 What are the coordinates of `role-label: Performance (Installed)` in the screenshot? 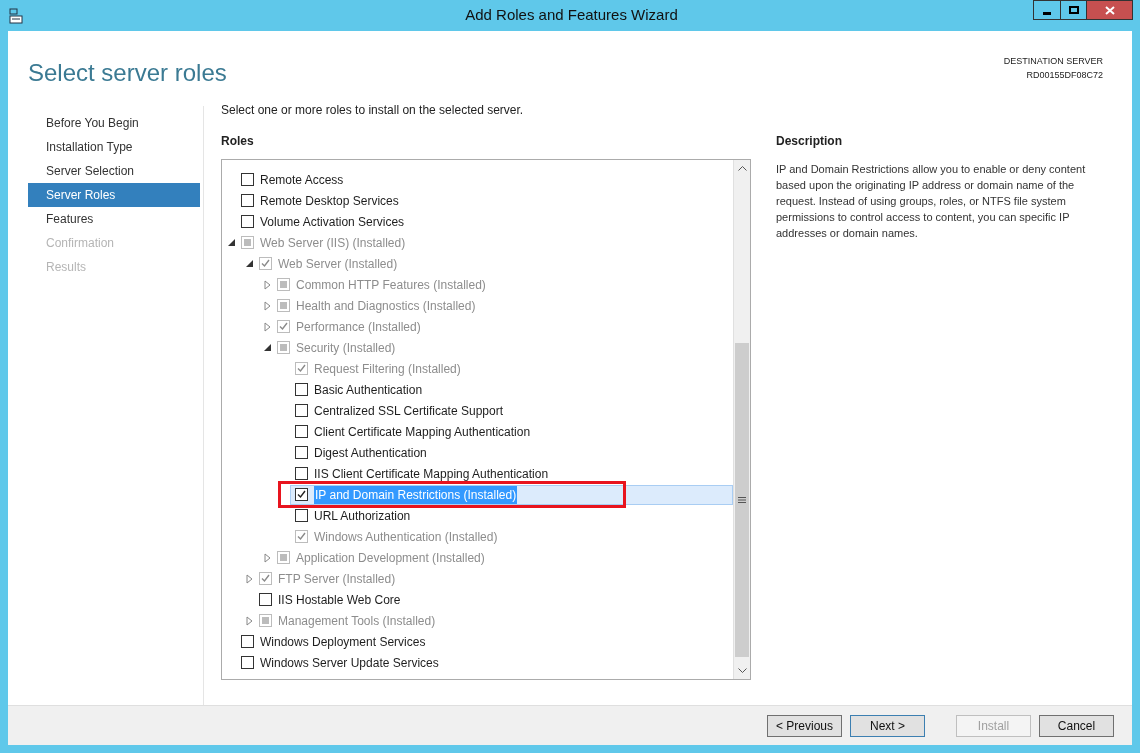 It's located at (358, 327).